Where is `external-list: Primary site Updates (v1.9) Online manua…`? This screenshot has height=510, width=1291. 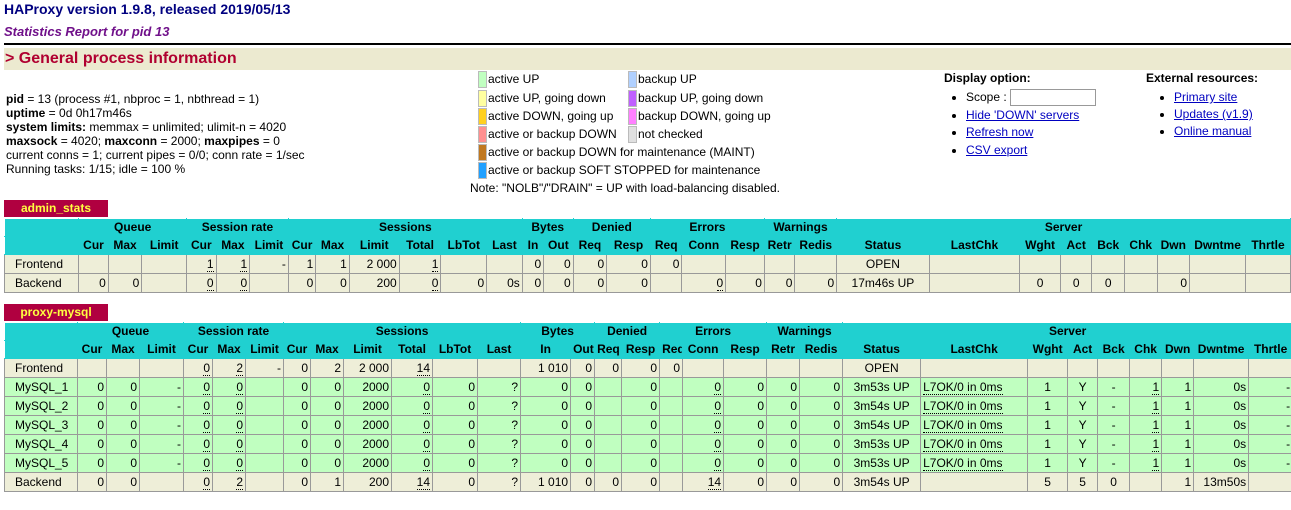
external-list: Primary site Updates (v1.9) Online manua… is located at coordinates (1202, 114).